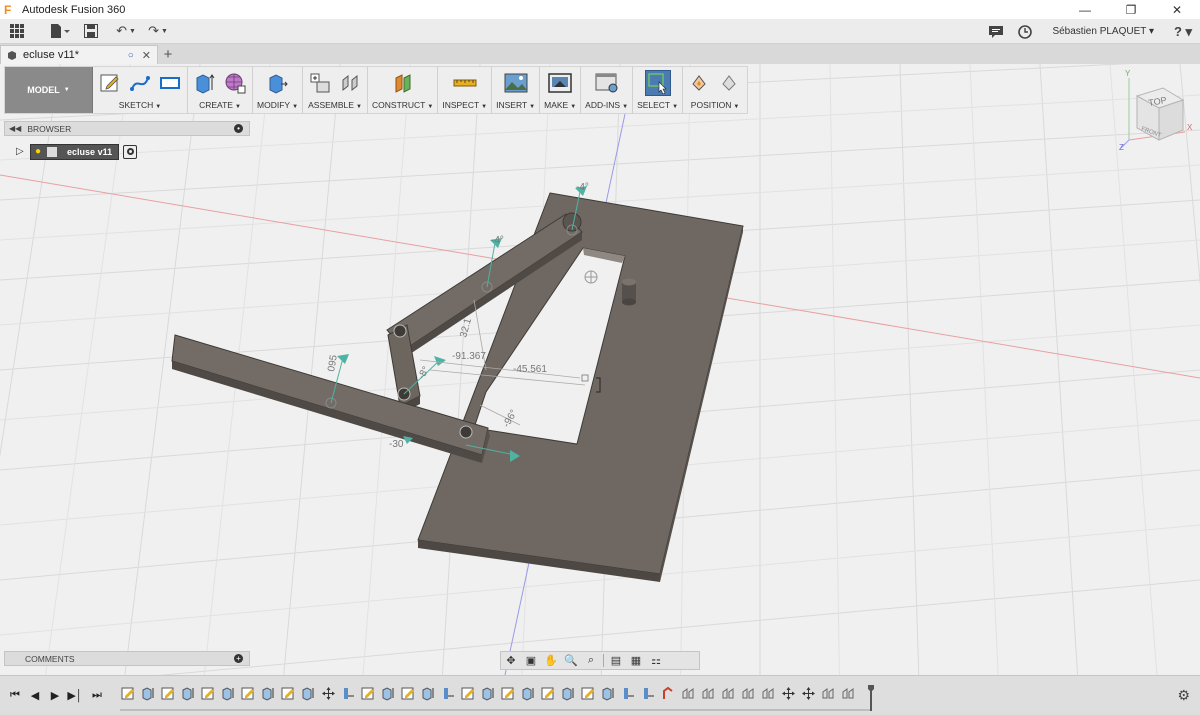 This screenshot has width=1200, height=715. Describe the element at coordinates (238, 128) in the screenshot. I see `browser-toggle-icon: •` at that location.